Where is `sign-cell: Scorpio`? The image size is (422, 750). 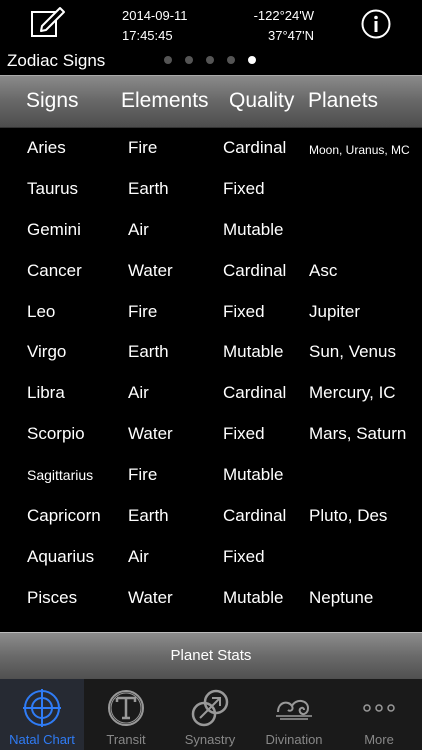 sign-cell: Scorpio is located at coordinates (56, 434).